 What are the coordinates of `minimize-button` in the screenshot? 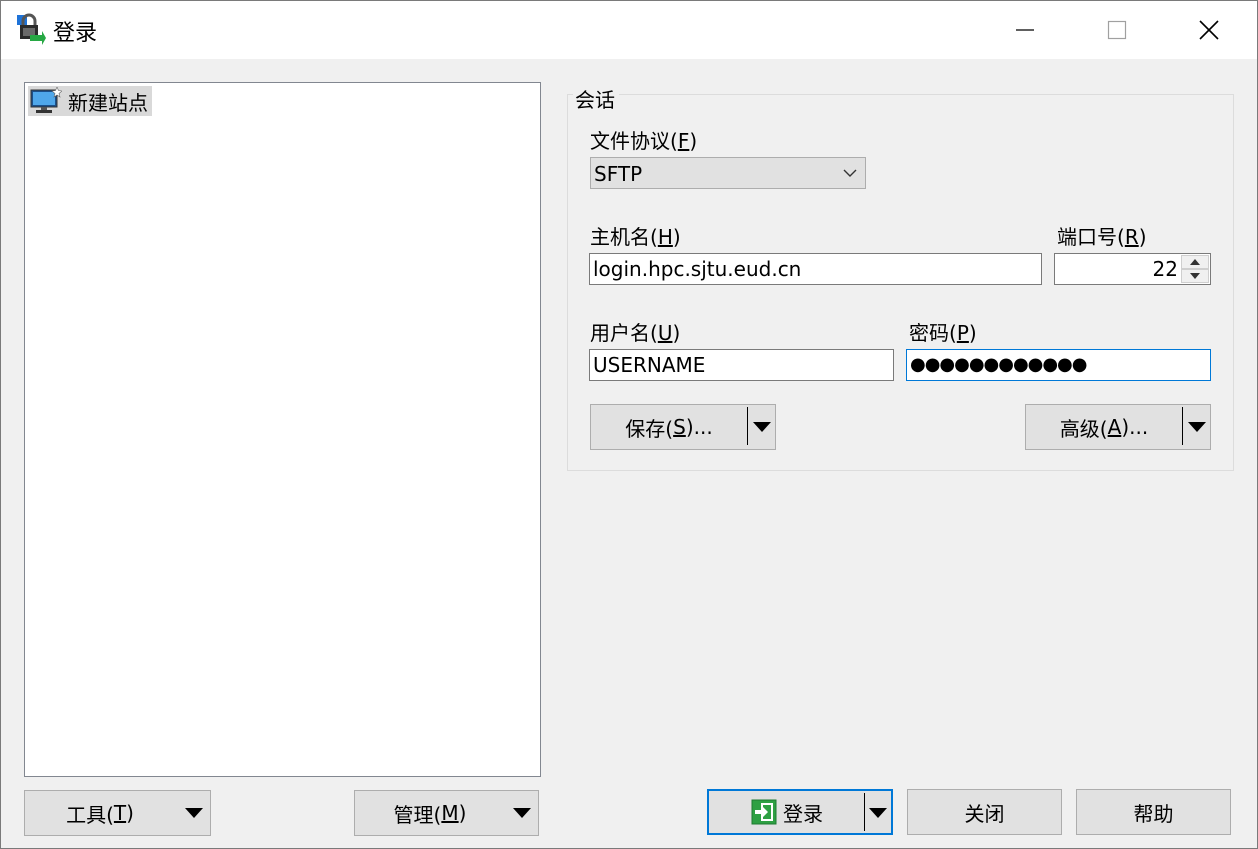 It's located at (1025, 30).